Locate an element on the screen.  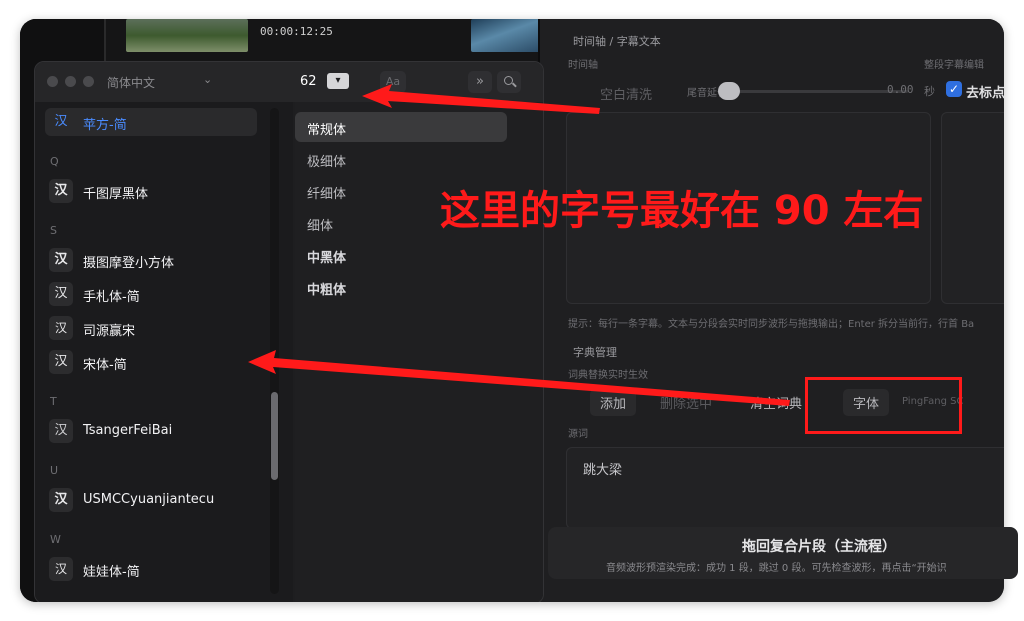
source-word-label: 源词 is located at coordinates (578, 434).